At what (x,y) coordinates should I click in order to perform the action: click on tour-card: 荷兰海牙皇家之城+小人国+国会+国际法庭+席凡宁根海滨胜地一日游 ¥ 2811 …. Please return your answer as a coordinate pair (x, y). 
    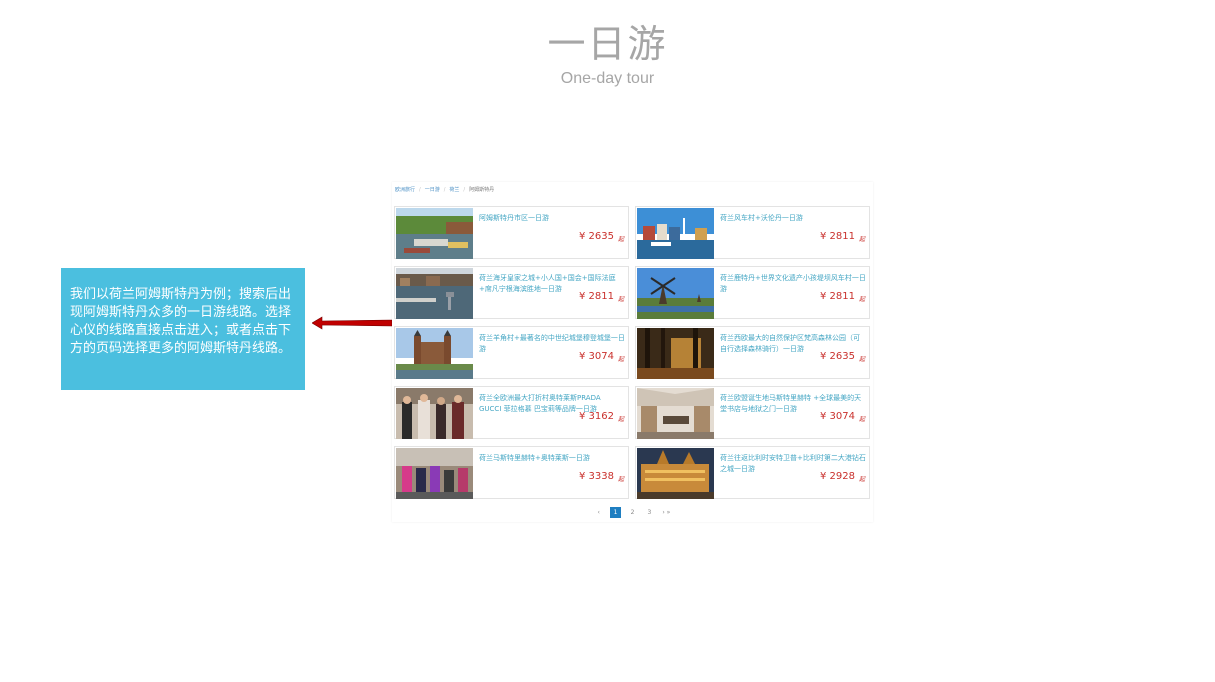
    Looking at the image, I should click on (511, 292).